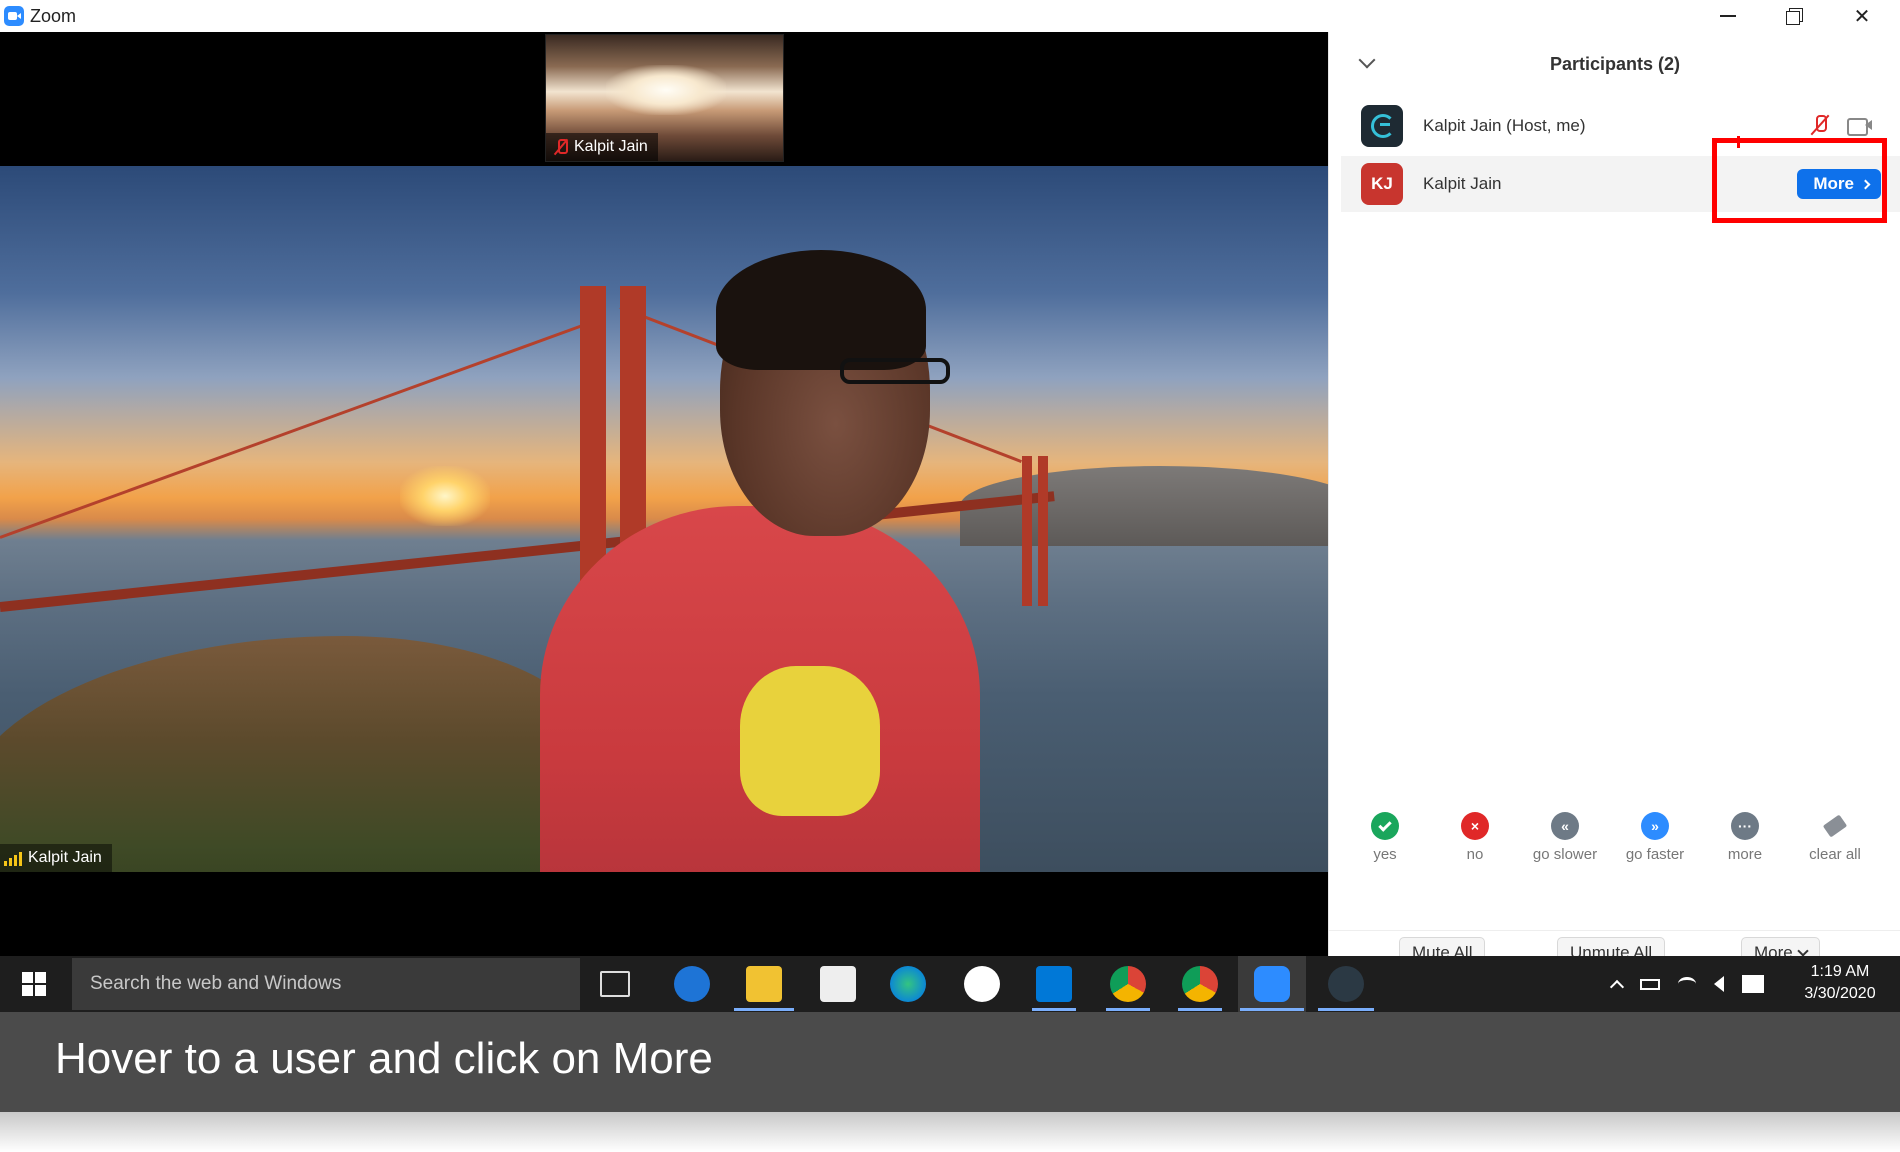 The image size is (1900, 1152). What do you see at coordinates (810, 741) in the screenshot?
I see `shirt-print` at bounding box center [810, 741].